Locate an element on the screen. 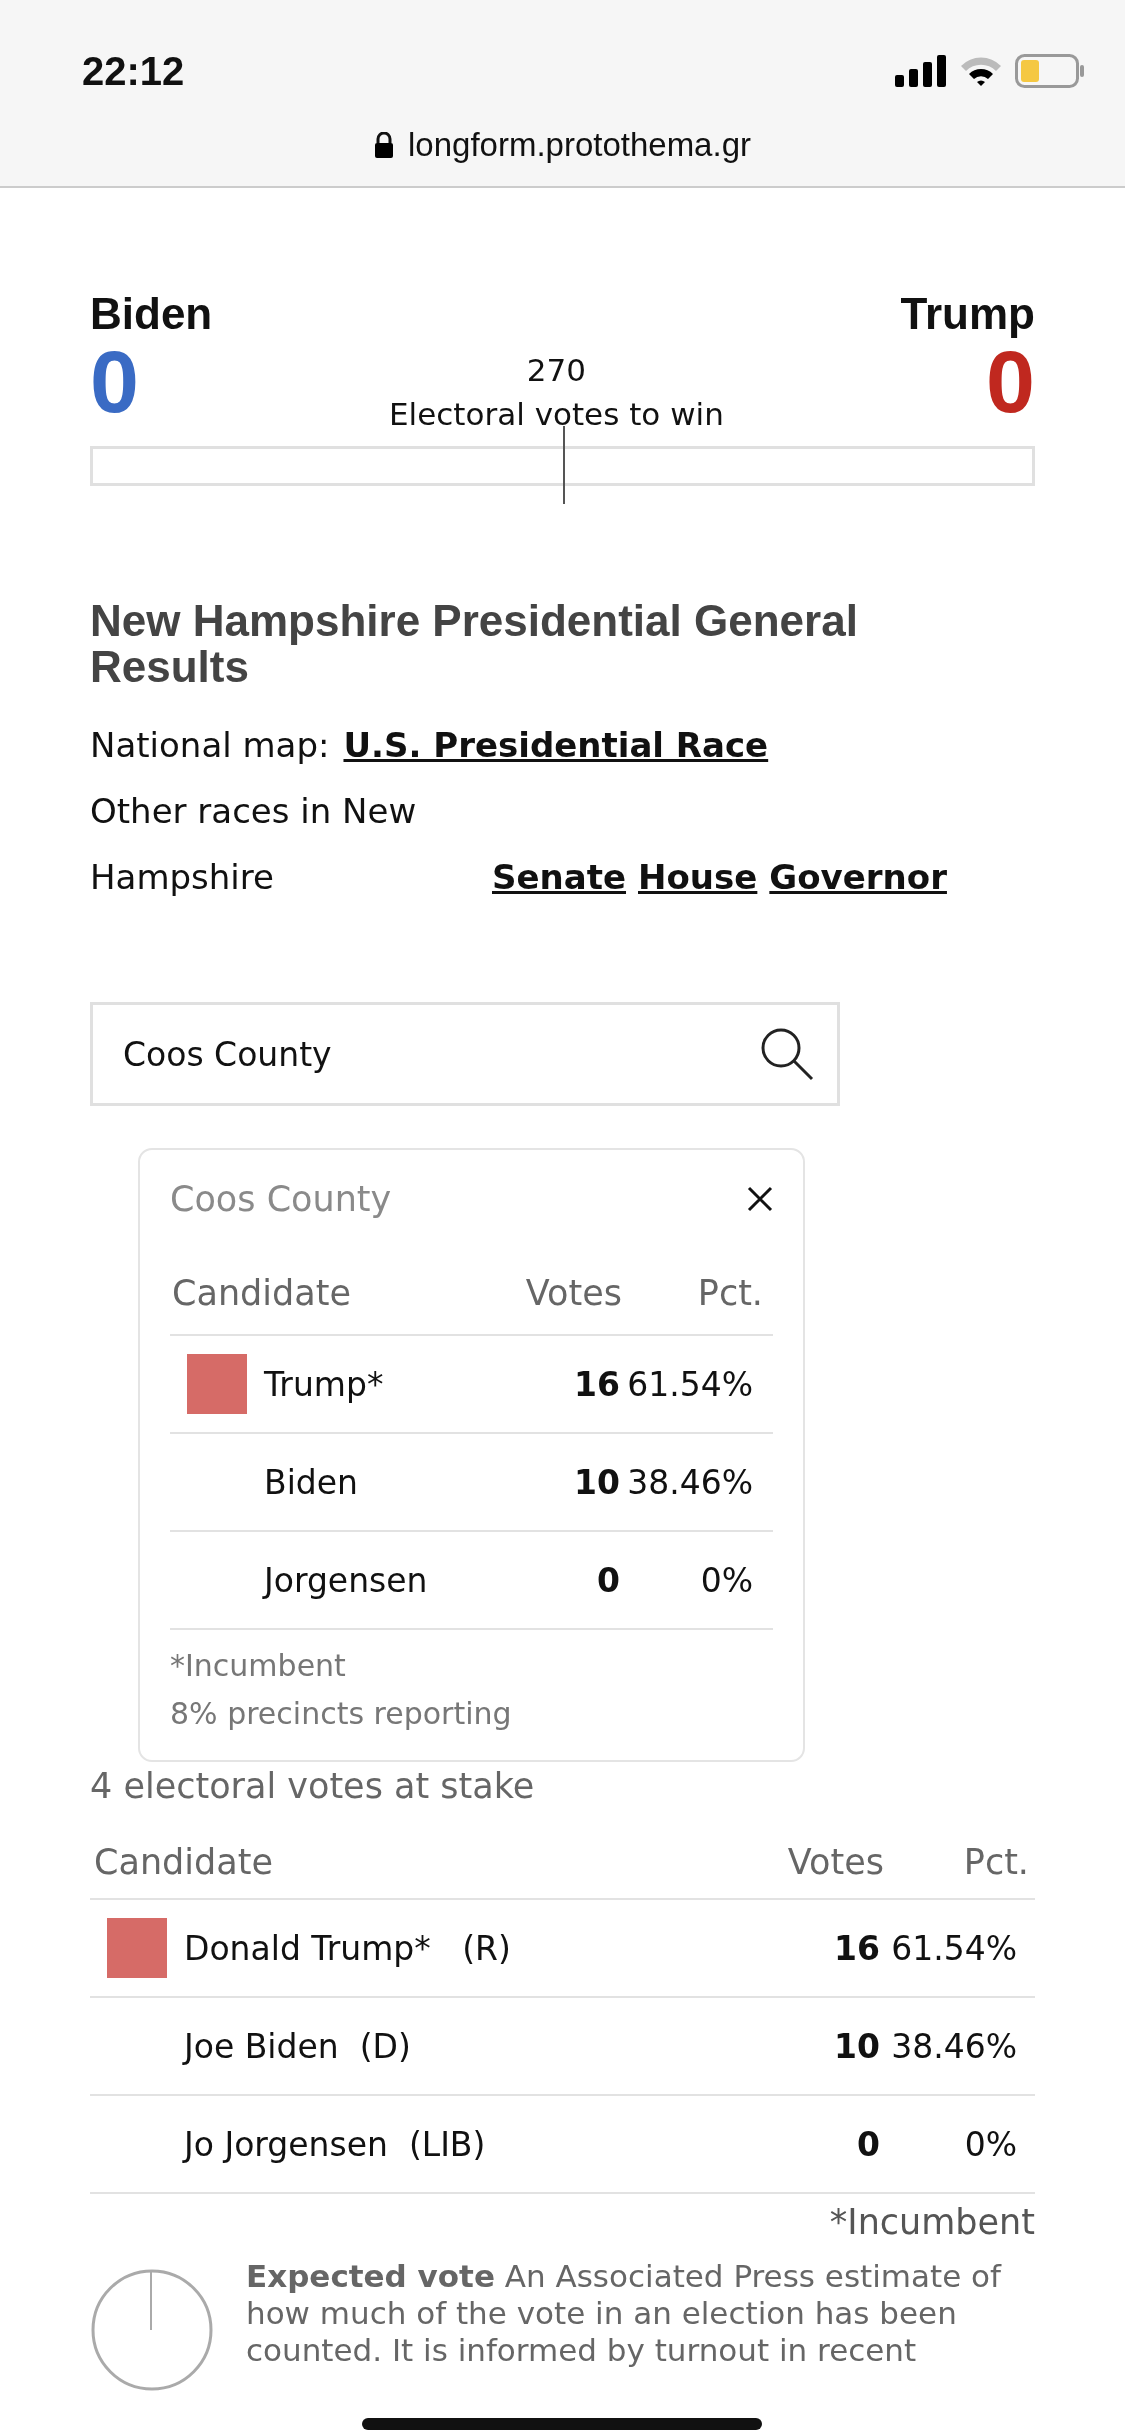 The width and height of the screenshot is (1125, 2436). candidate-name: Trump* is located at coordinates (324, 1384).